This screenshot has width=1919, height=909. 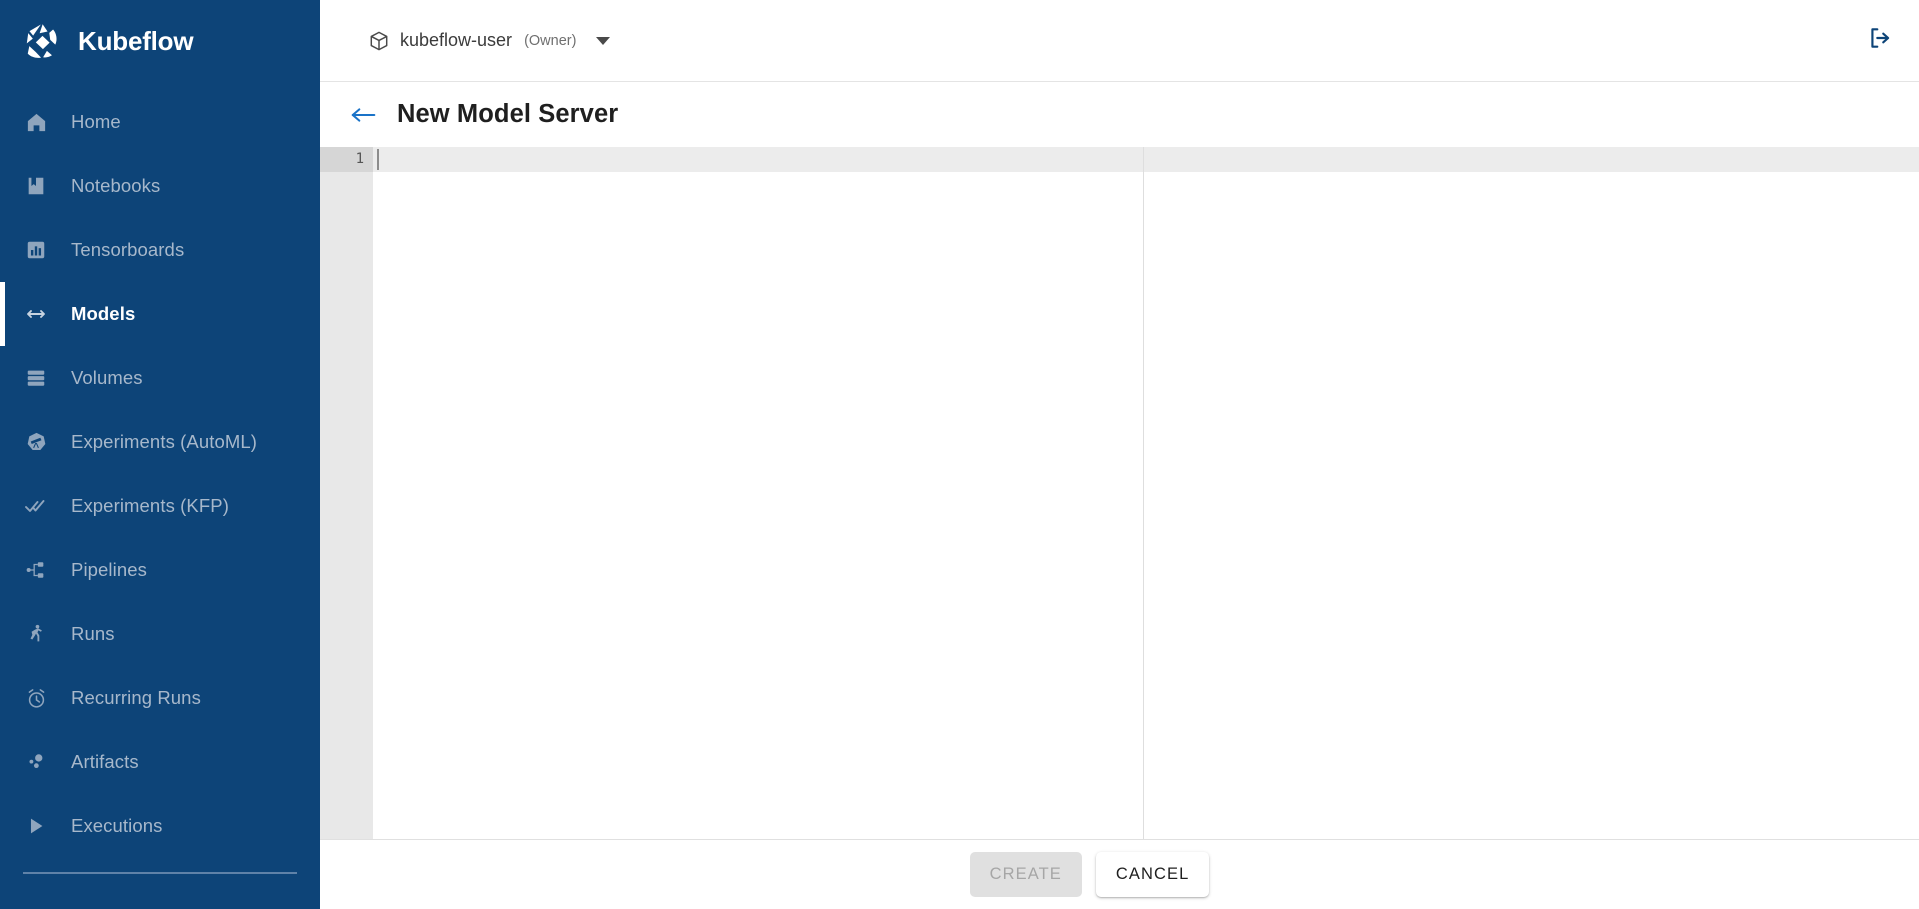 What do you see at coordinates (36, 250) in the screenshot?
I see `bar-chart-icon` at bounding box center [36, 250].